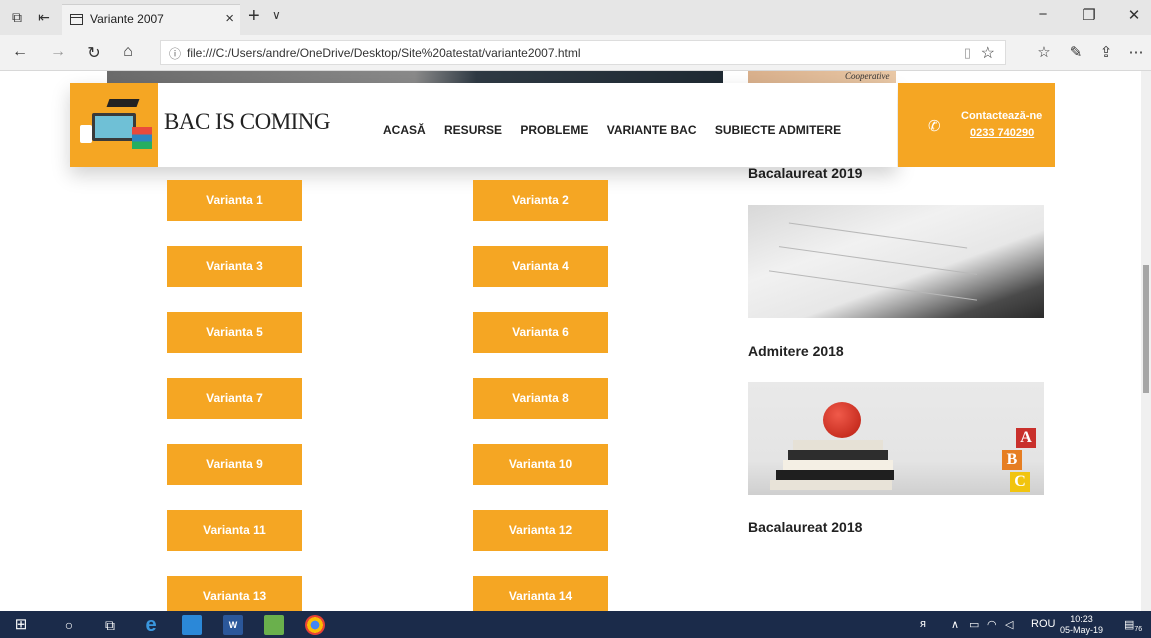  I want to click on refresh-icon: ↻, so click(94, 53).